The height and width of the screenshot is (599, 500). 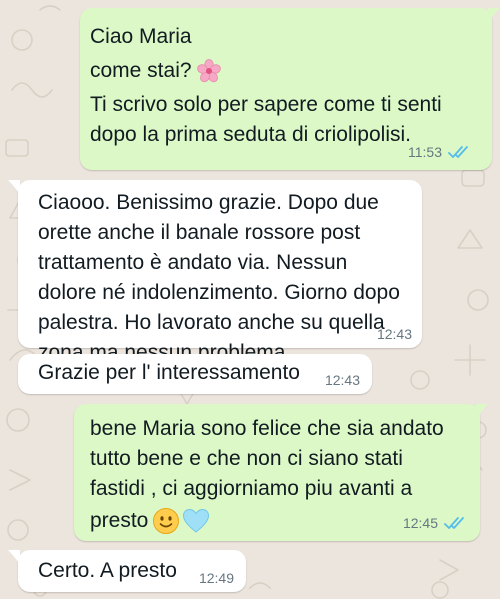 I want to click on message-meta: 12:49, so click(x=216, y=578).